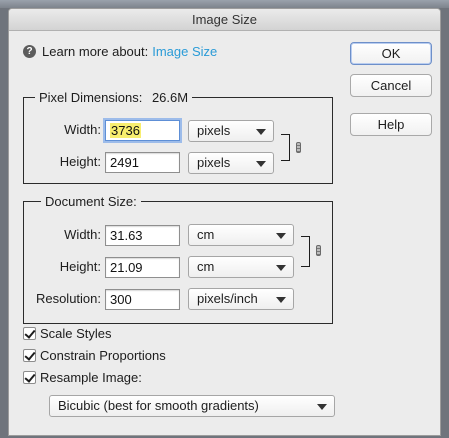  Describe the element at coordinates (206, 234) in the screenshot. I see `doc-width-unit: cm` at that location.